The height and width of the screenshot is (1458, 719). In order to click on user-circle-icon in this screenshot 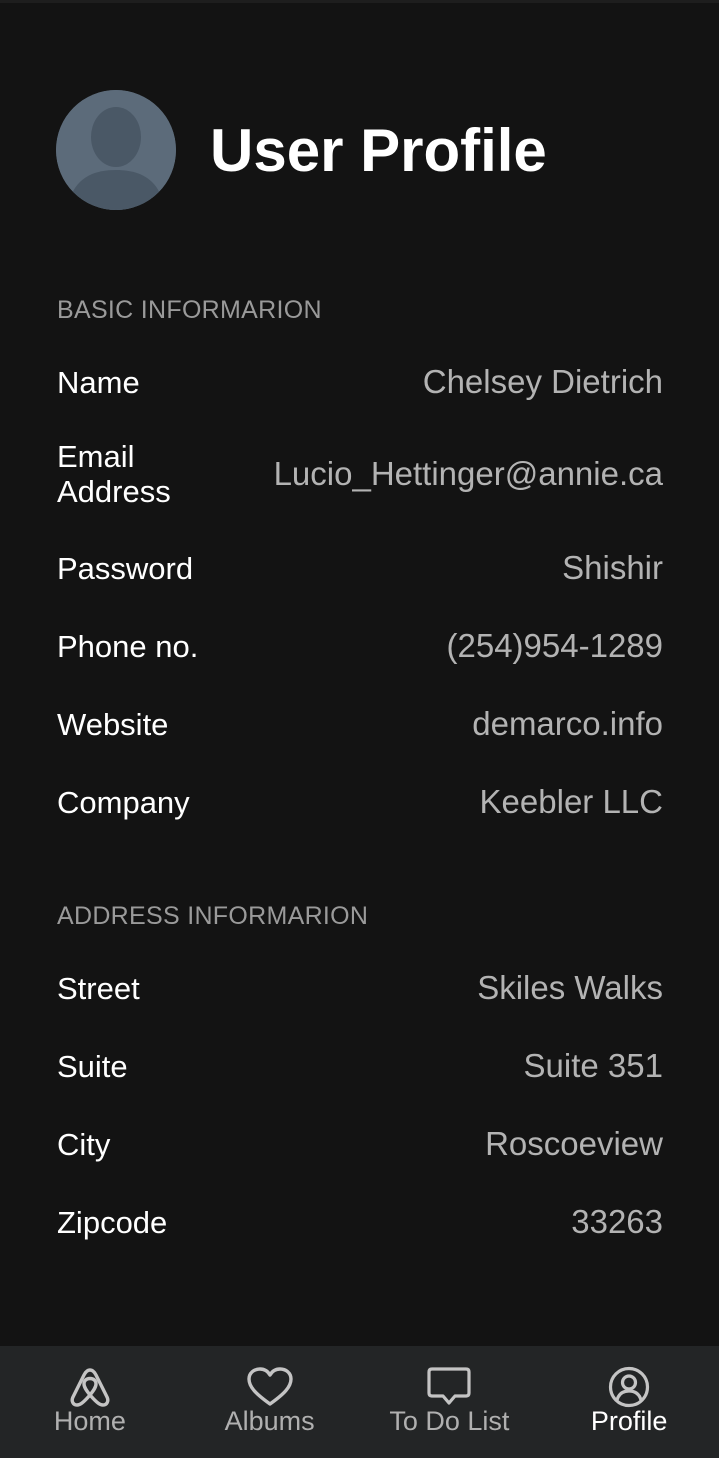, I will do `click(629, 1387)`.